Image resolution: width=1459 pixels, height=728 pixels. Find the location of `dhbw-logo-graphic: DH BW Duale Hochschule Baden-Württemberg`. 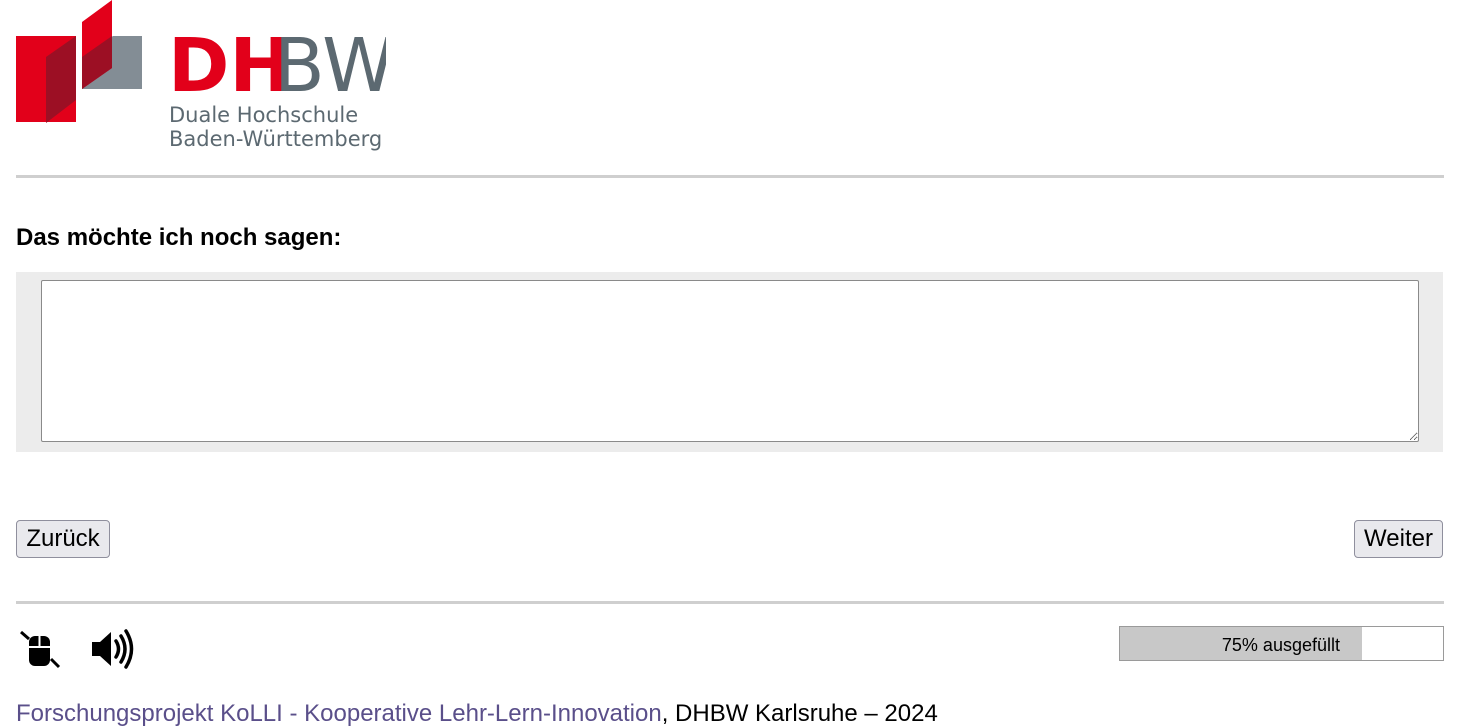

dhbw-logo-graphic: DH BW Duale Hochschule Baden-Württemberg is located at coordinates (201, 75).